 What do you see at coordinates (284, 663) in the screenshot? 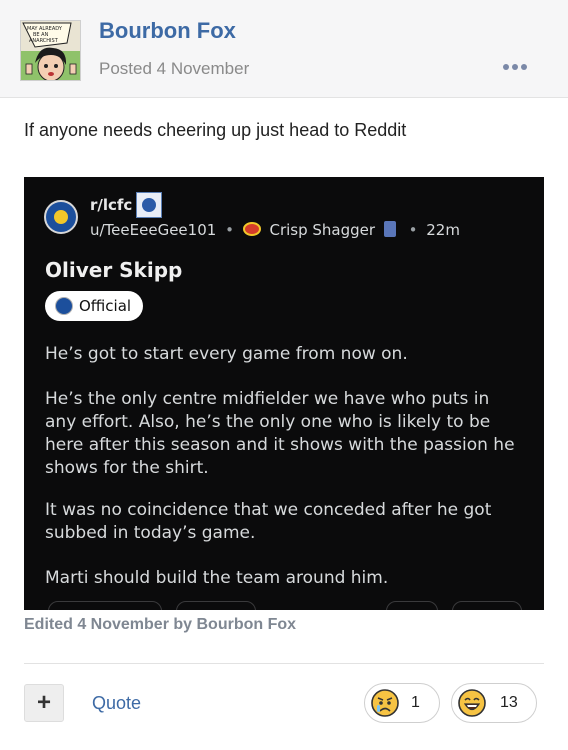
I see `divider` at bounding box center [284, 663].